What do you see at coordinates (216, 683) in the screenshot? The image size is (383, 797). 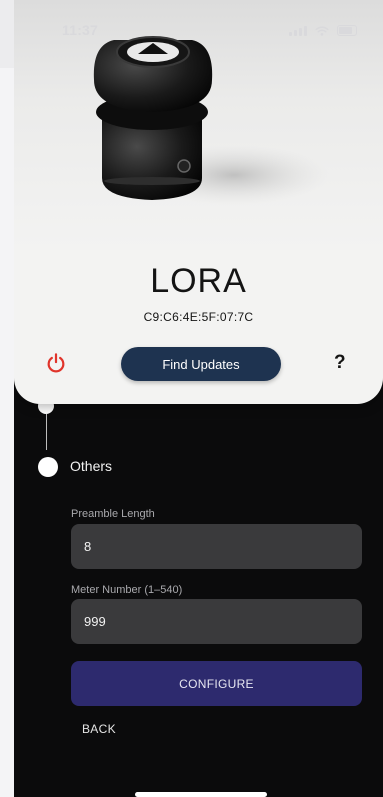 I see `configure-button: CONFIGURE` at bounding box center [216, 683].